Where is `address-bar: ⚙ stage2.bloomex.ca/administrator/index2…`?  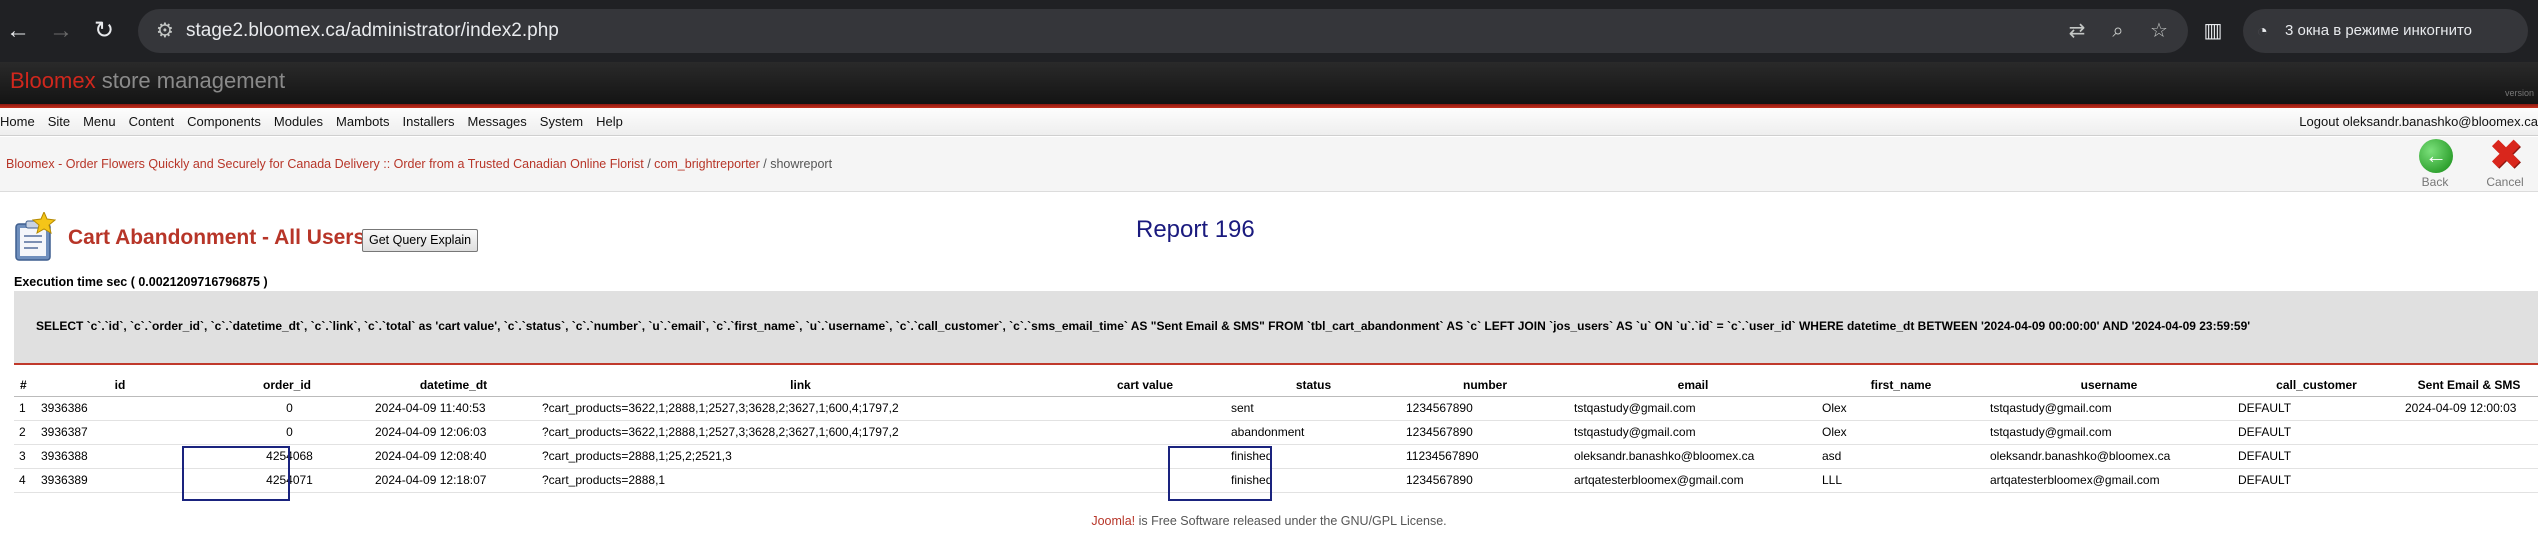 address-bar: ⚙ stage2.bloomex.ca/administrator/index2… is located at coordinates (1163, 31).